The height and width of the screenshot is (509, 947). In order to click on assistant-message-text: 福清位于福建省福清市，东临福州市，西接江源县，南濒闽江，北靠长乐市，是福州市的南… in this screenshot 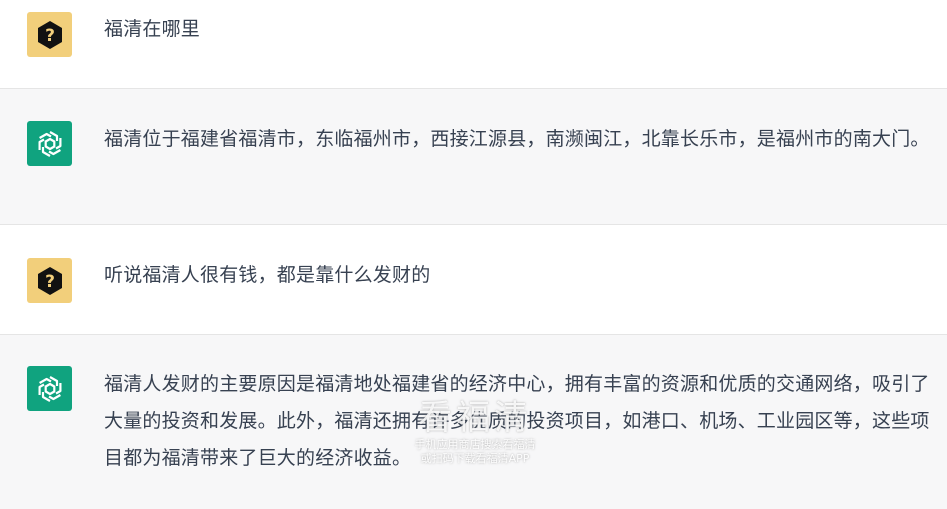, I will do `click(517, 139)`.